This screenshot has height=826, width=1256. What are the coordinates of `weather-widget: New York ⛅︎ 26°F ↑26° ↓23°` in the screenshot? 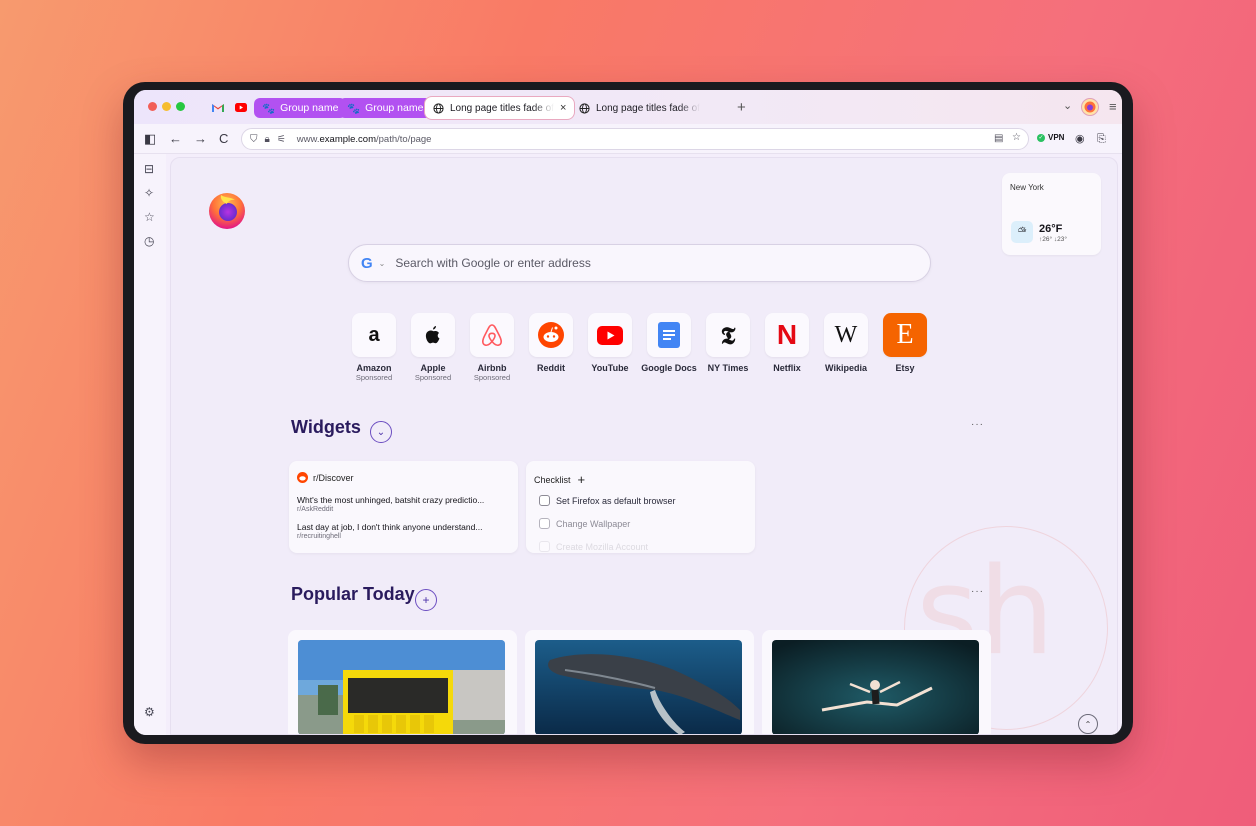 It's located at (1051, 214).